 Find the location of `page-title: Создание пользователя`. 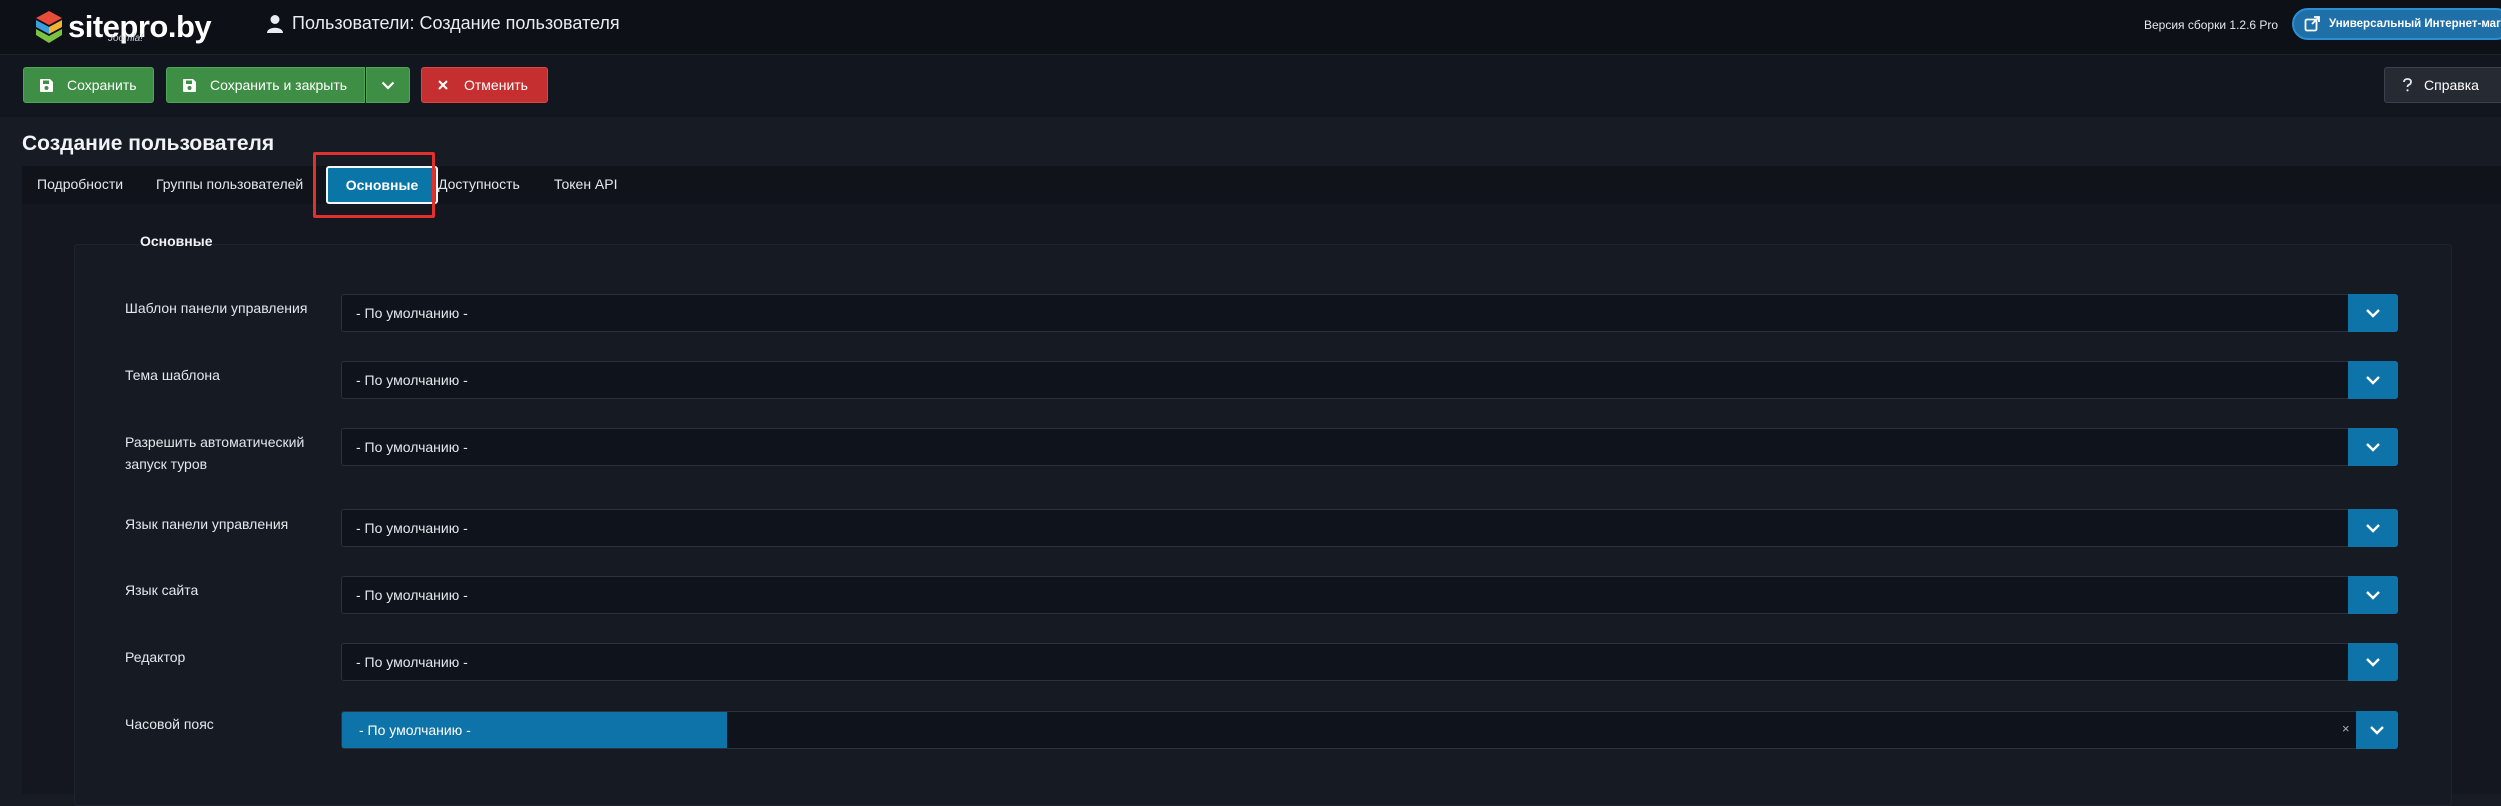

page-title: Создание пользователя is located at coordinates (148, 143).